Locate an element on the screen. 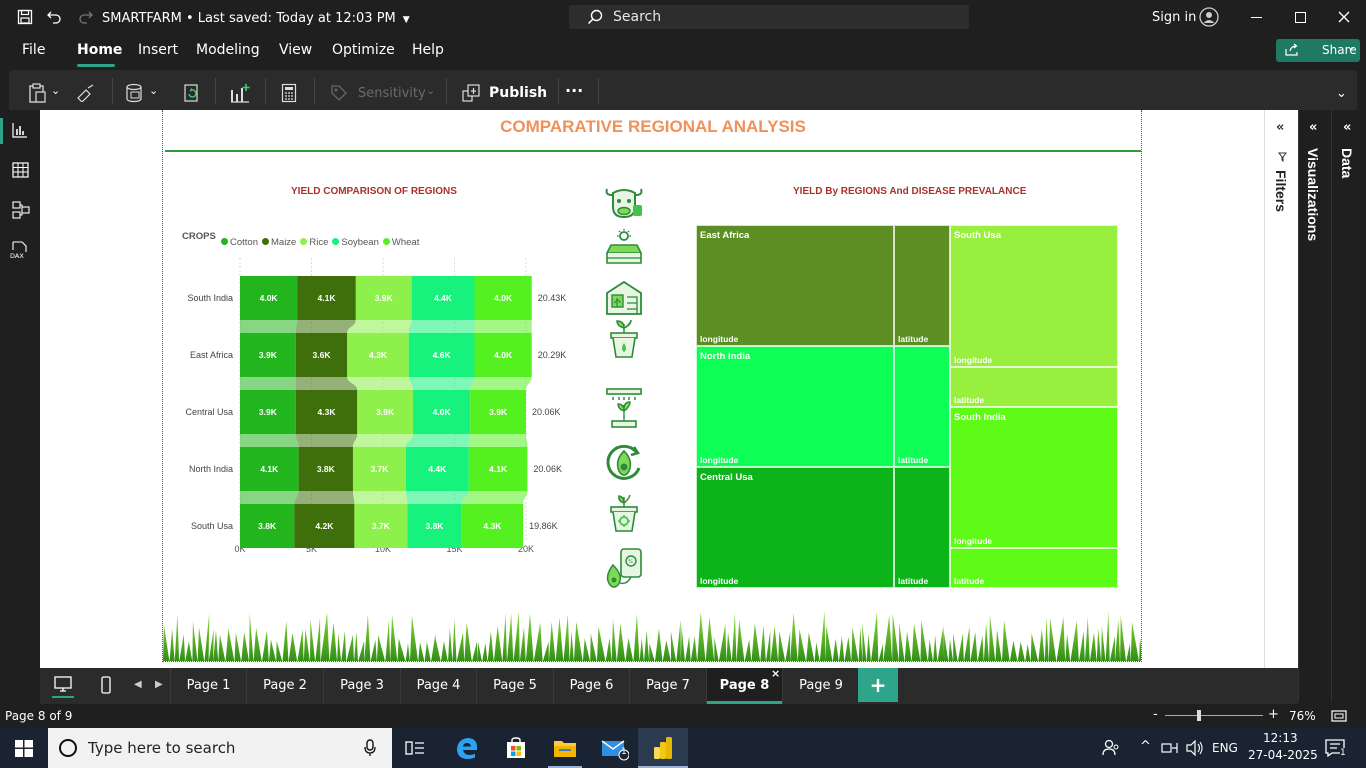 This screenshot has height=768, width=1366. menu-home: Home is located at coordinates (99, 50).